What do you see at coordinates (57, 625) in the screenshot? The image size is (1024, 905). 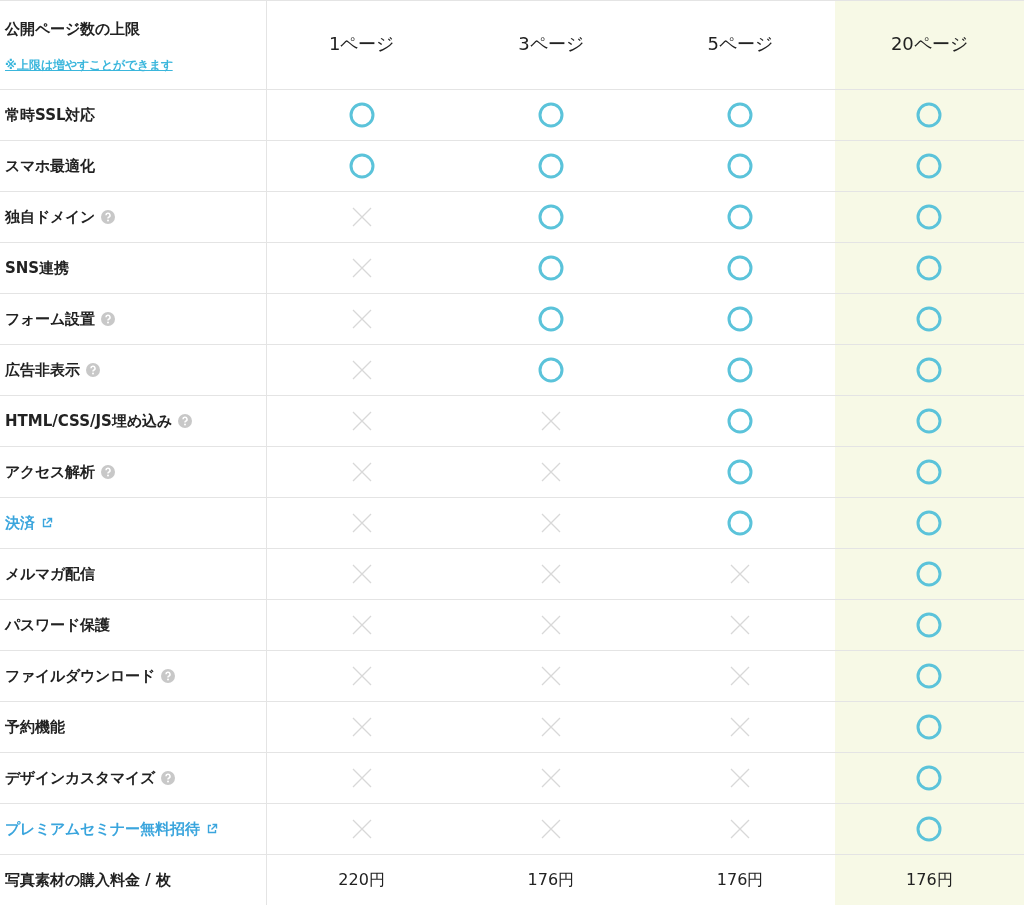 I see `feature-label: パスワード保護` at bounding box center [57, 625].